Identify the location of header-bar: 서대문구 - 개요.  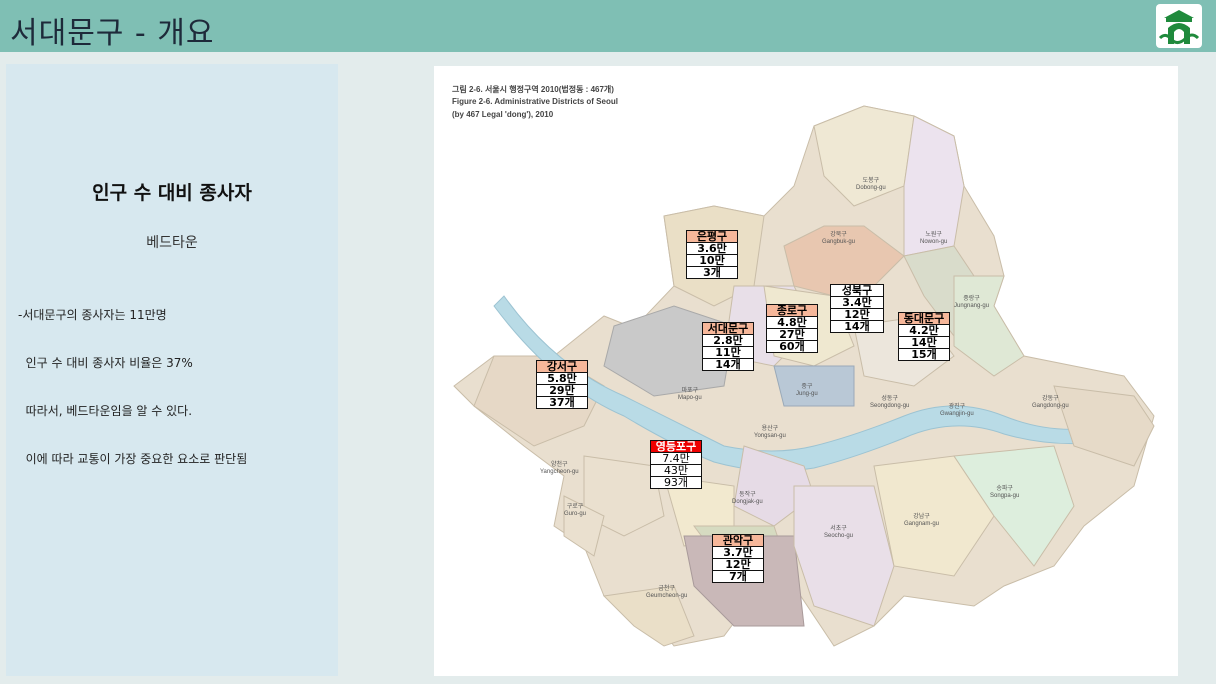
(608, 26).